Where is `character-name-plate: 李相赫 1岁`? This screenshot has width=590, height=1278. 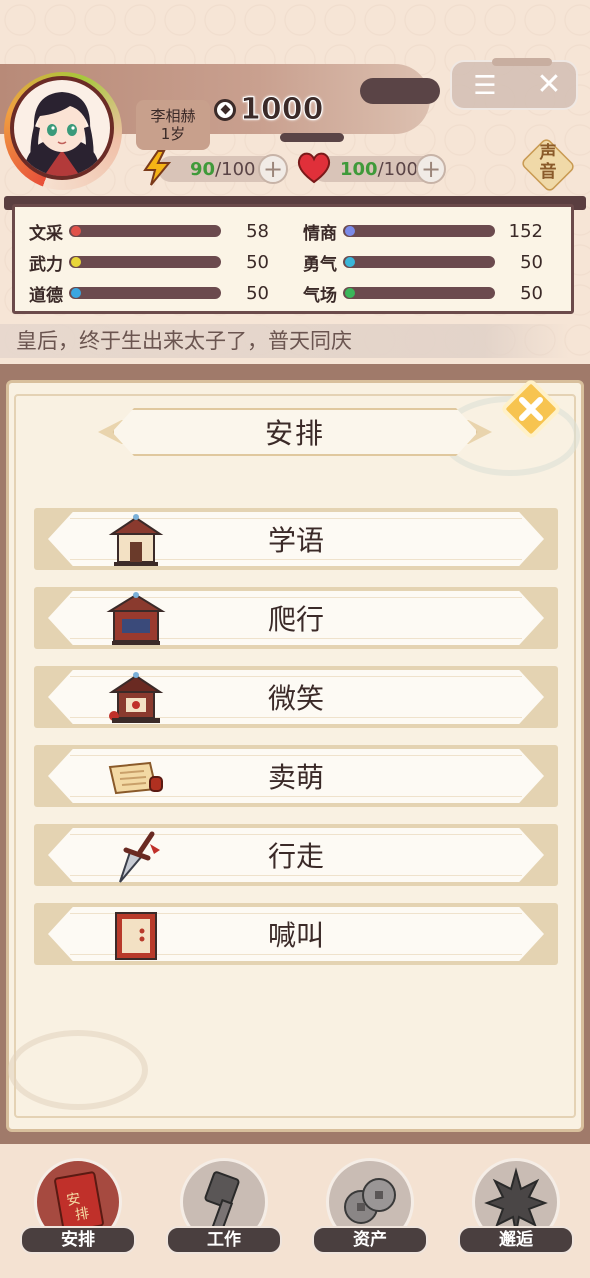 character-name-plate: 李相赫 1岁 is located at coordinates (173, 125).